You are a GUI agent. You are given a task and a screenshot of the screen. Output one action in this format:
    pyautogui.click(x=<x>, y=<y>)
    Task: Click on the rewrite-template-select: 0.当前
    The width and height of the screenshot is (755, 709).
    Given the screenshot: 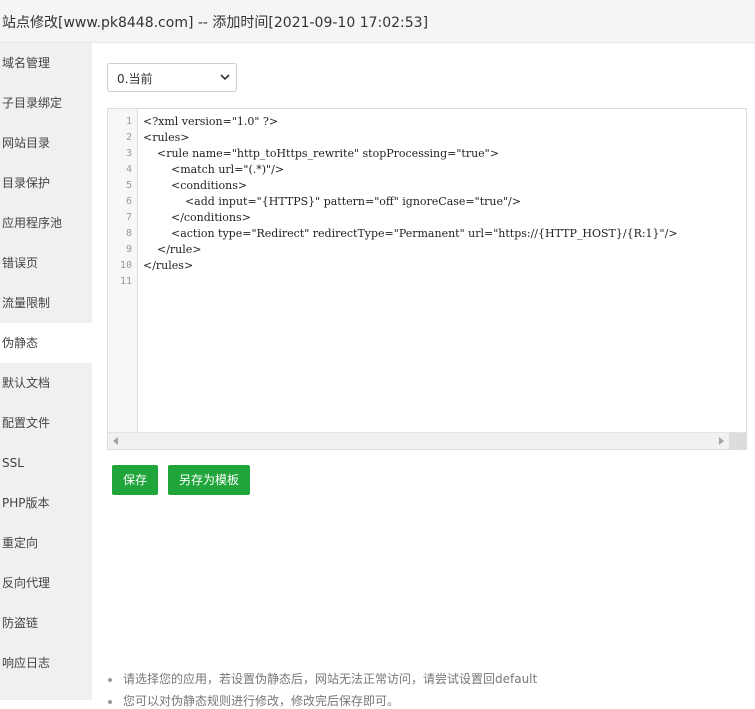 What is the action you would take?
    pyautogui.click(x=172, y=77)
    